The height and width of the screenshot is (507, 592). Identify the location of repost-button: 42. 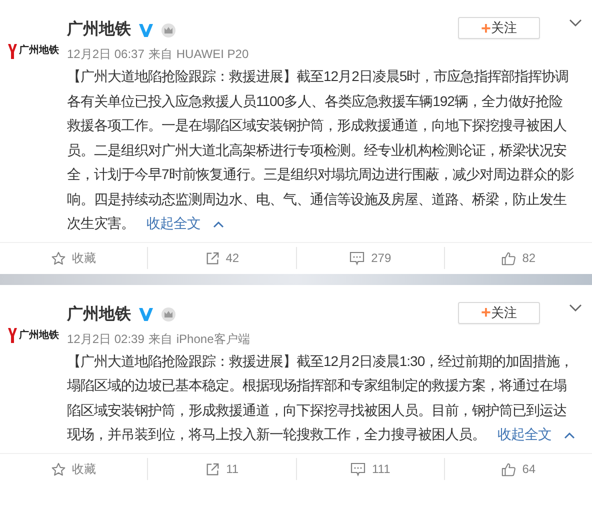
(222, 258).